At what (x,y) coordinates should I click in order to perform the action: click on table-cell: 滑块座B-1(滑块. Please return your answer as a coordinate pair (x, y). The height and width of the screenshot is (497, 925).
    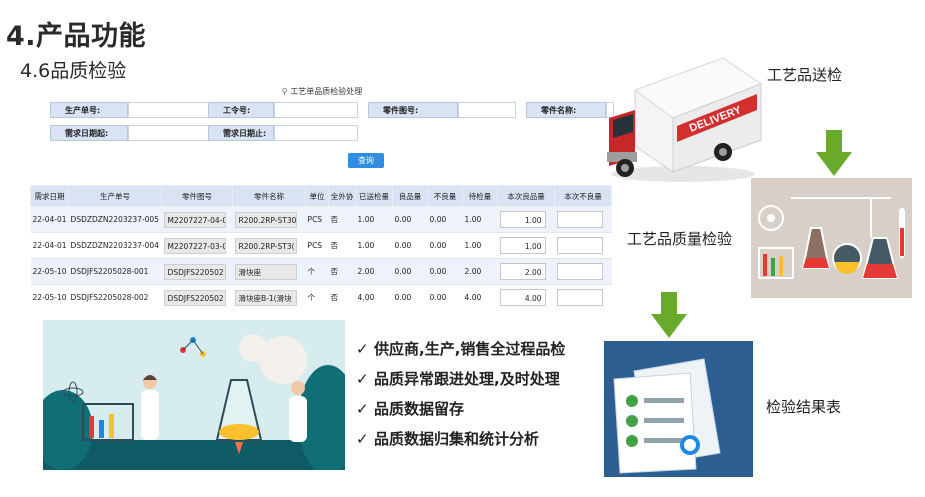
    Looking at the image, I should click on (269, 296).